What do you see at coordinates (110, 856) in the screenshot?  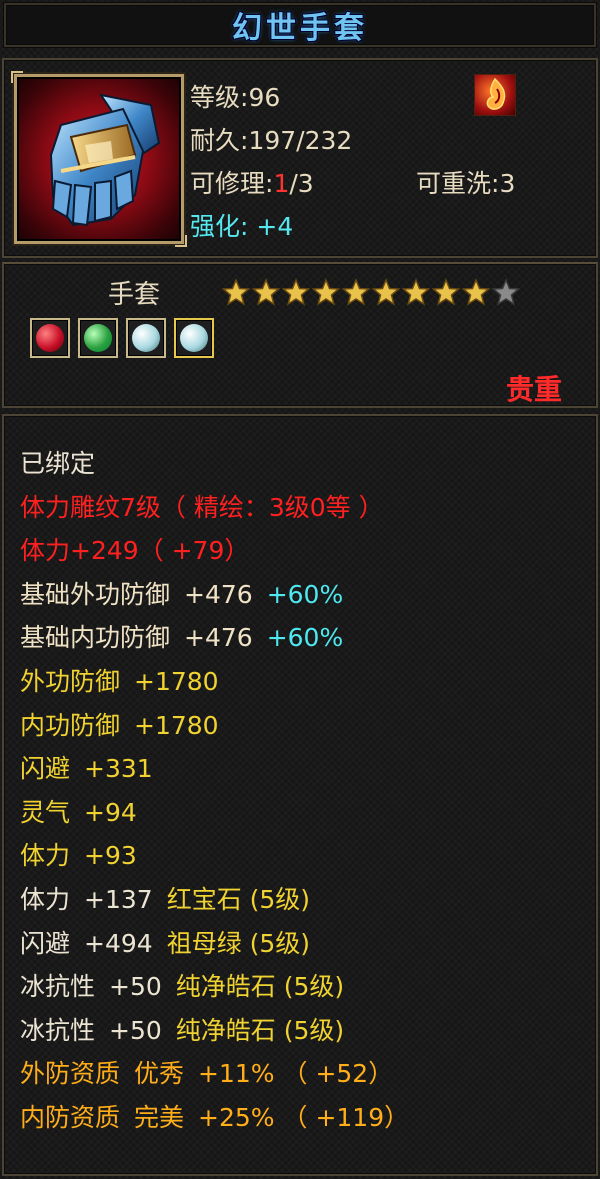 I see `attribute-value: +93` at bounding box center [110, 856].